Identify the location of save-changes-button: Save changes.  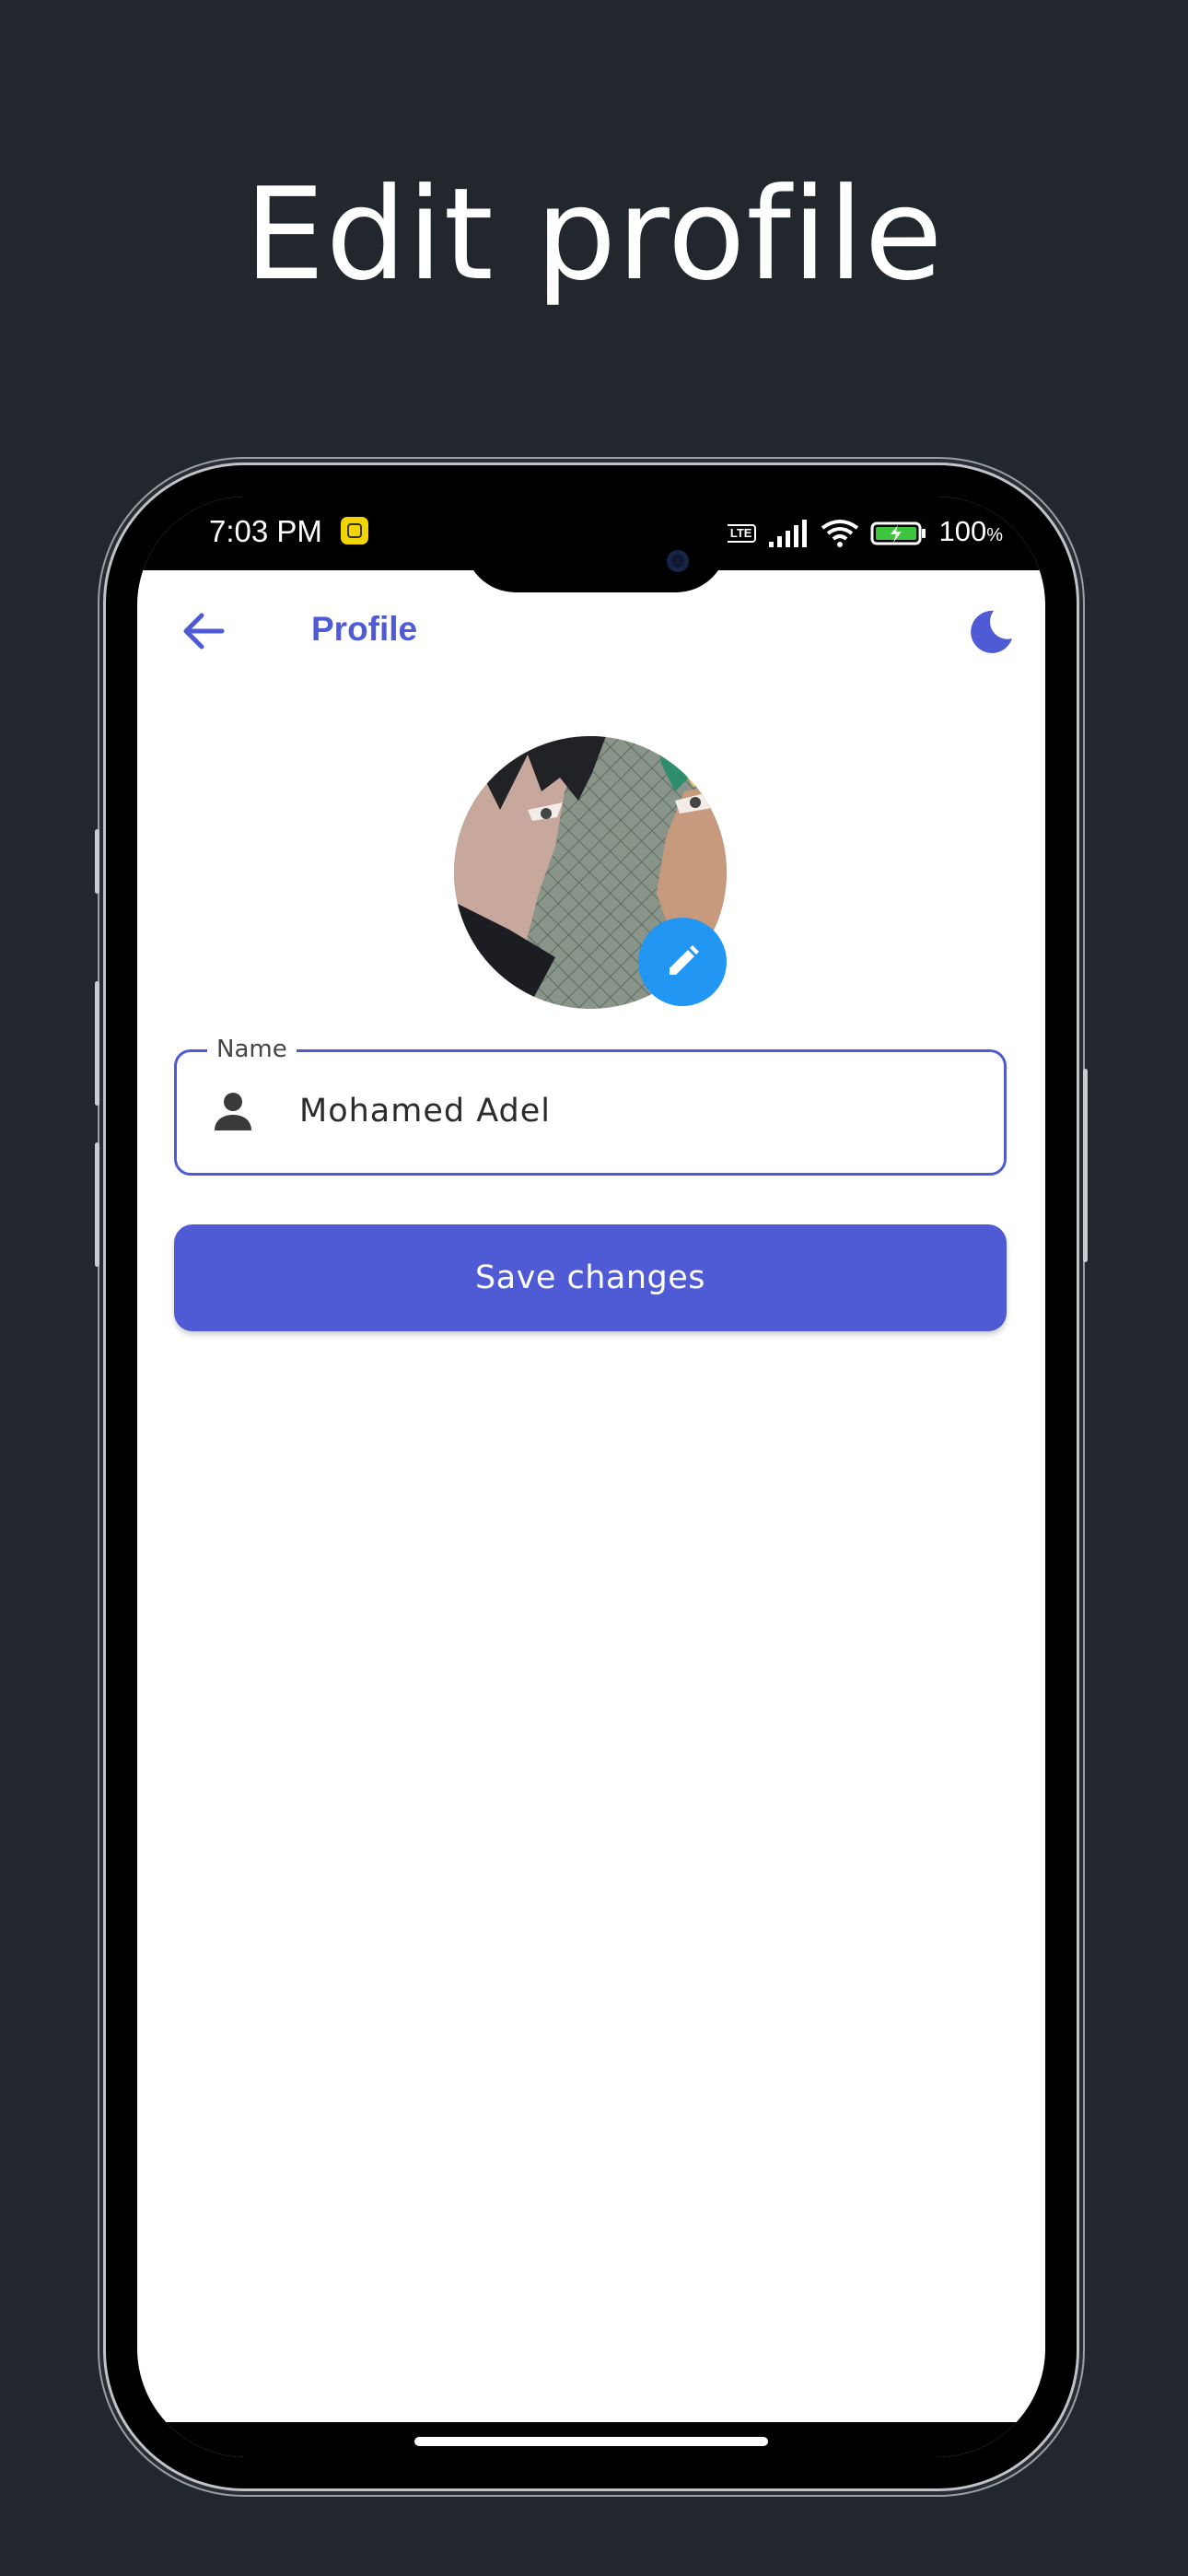
(590, 1277).